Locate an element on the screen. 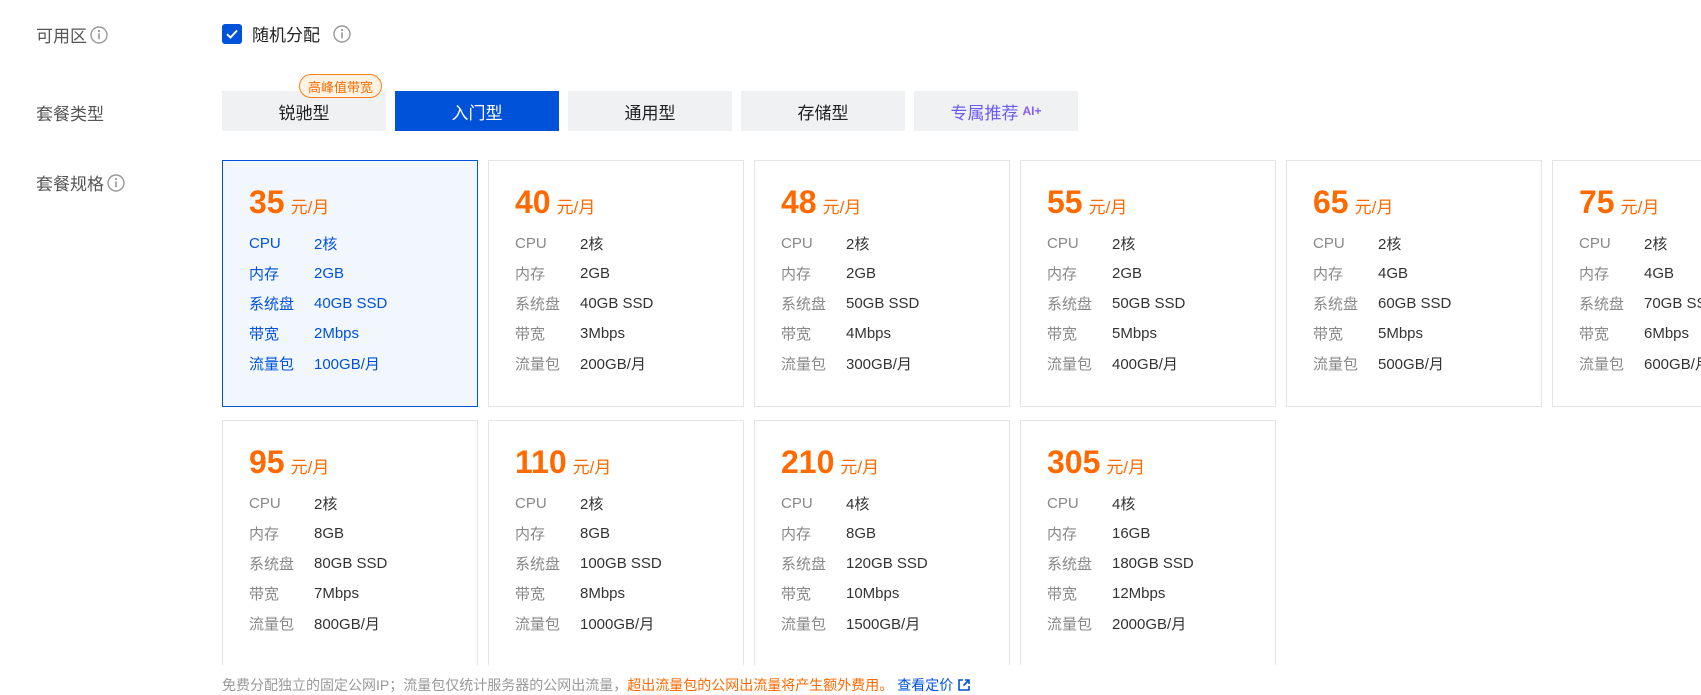 The width and height of the screenshot is (1701, 695). tab-recommended: 专属推荐 AI+ is located at coordinates (996, 111).